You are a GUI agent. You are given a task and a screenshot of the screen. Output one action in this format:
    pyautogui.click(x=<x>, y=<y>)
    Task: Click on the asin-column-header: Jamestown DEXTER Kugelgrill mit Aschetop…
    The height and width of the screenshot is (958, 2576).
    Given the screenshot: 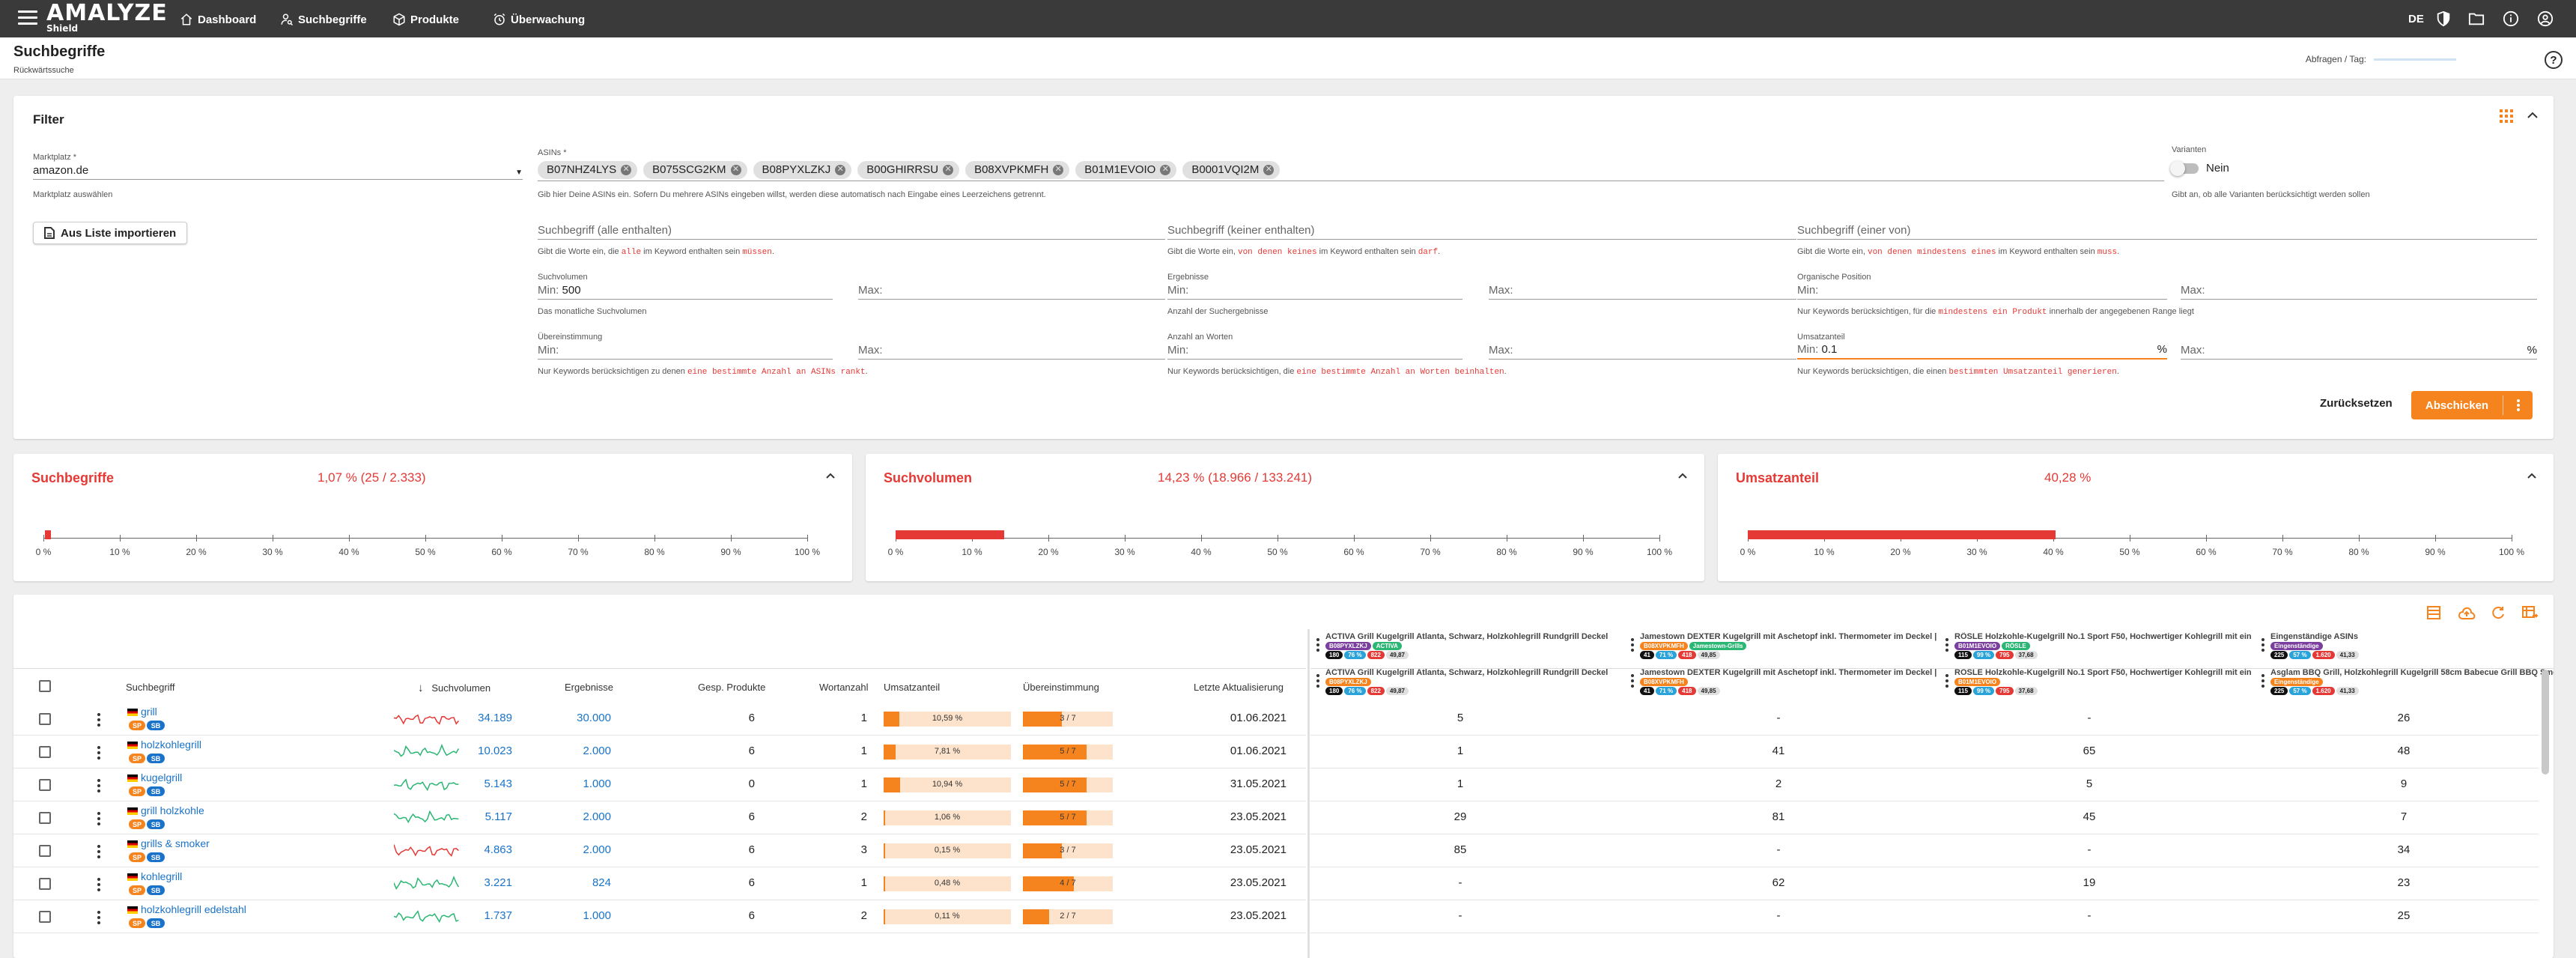 What is the action you would take?
    pyautogui.click(x=1789, y=646)
    